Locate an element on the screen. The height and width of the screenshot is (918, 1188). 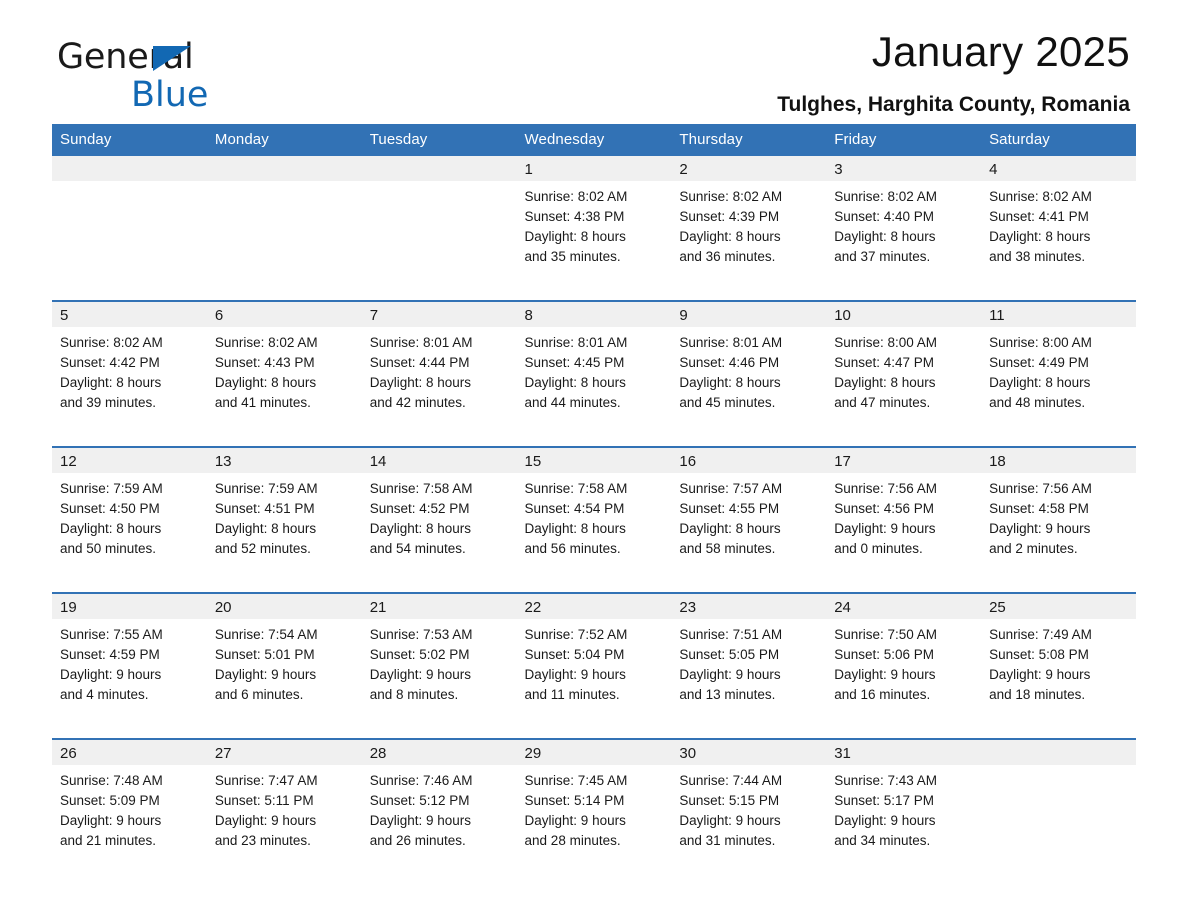
day-number: 13 is located at coordinates (284, 460).